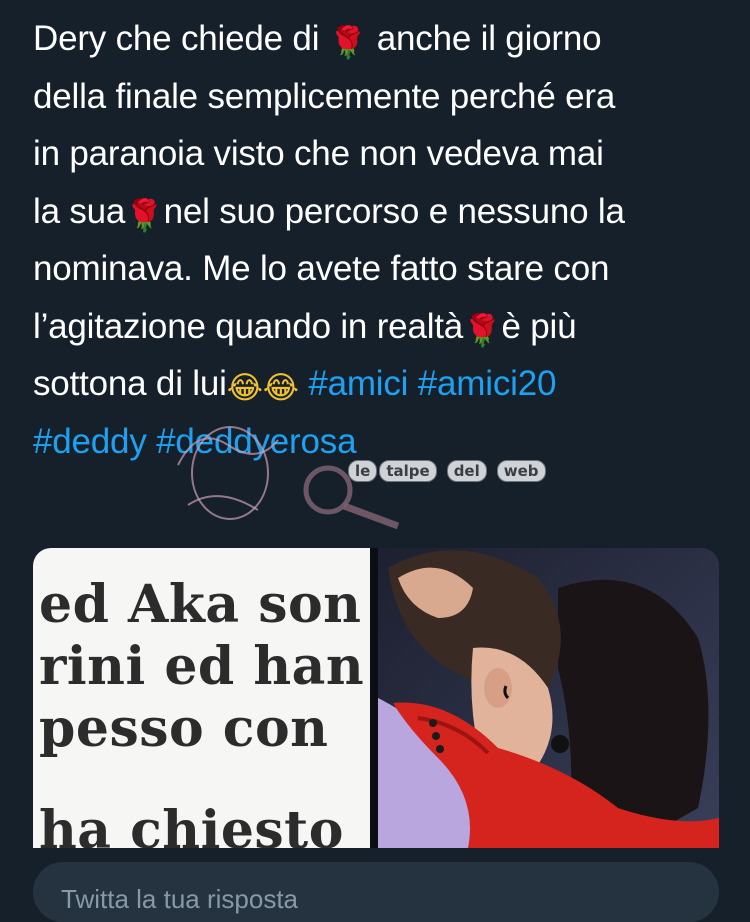 The image size is (750, 922). Describe the element at coordinates (179, 899) in the screenshot. I see `reply-placeholder: Twitta la tua risposta` at that location.